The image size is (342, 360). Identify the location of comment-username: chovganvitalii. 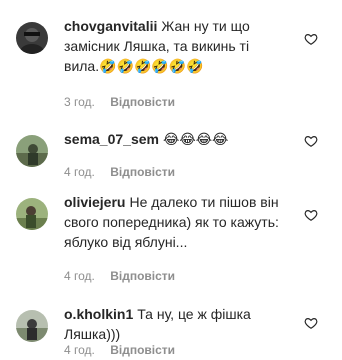
(110, 26).